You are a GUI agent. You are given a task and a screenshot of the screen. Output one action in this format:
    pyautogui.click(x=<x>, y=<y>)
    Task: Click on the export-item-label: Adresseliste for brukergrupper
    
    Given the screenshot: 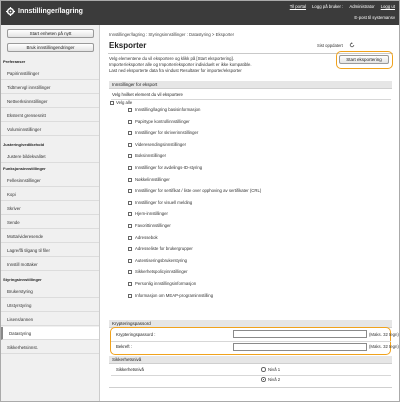 What is the action you would take?
    pyautogui.click(x=164, y=249)
    